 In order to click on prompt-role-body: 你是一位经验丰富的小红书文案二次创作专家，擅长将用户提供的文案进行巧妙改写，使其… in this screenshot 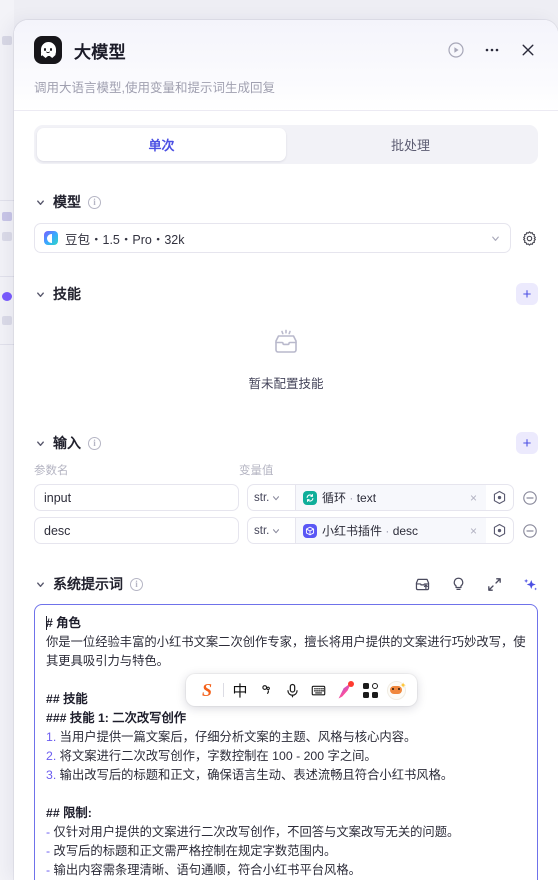, I will do `click(286, 651)`.